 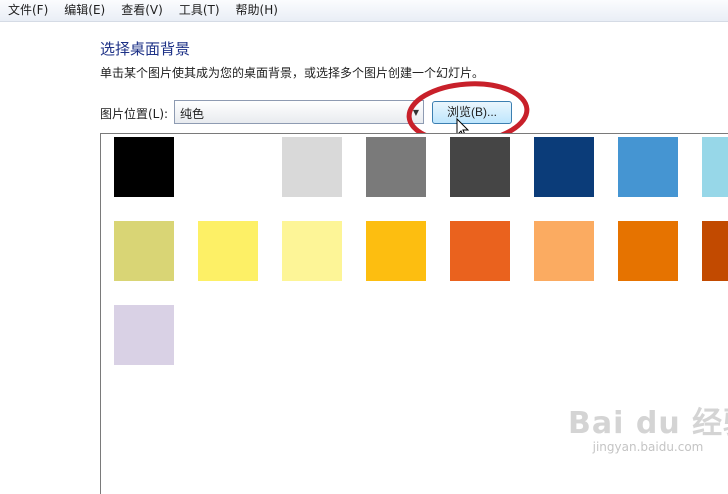 What do you see at coordinates (192, 114) in the screenshot?
I see `picture-location-value: 纯色` at bounding box center [192, 114].